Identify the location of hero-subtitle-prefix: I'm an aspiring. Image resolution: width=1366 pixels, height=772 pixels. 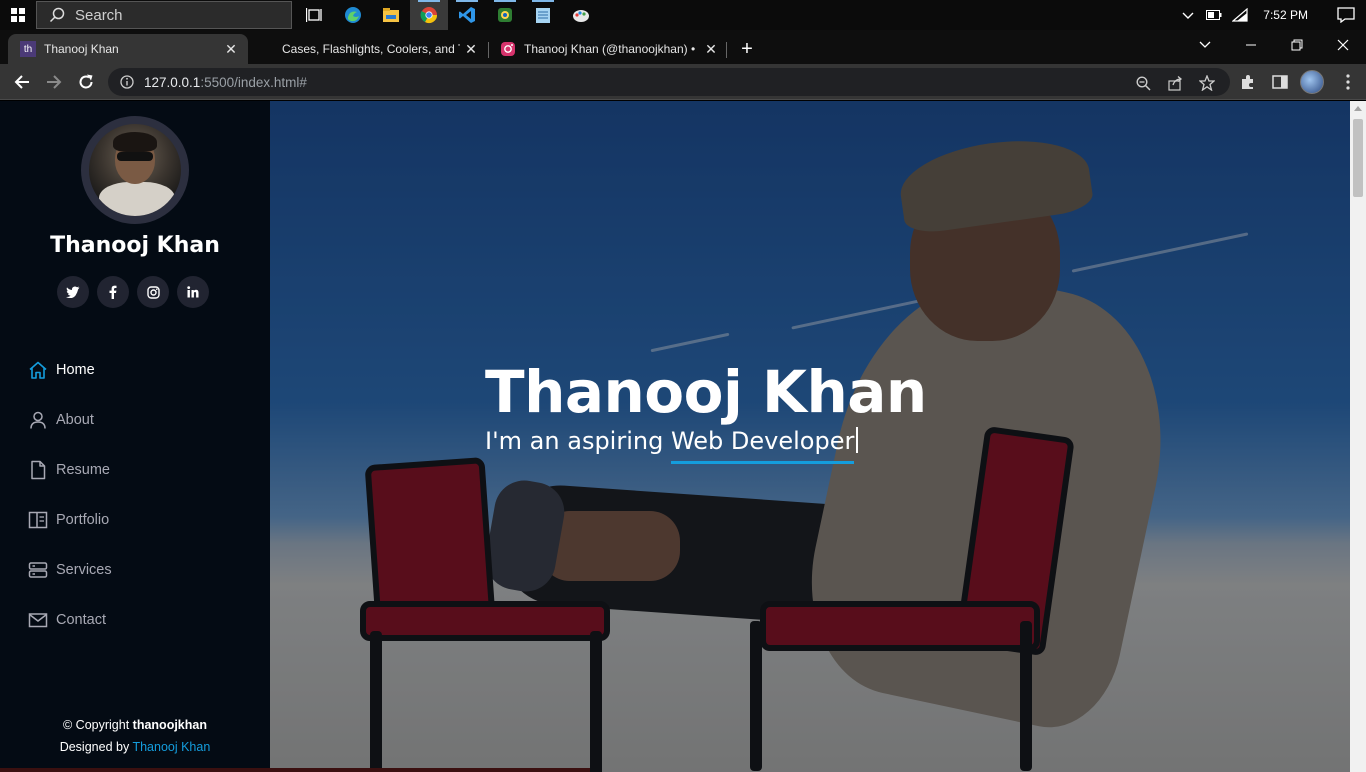
(574, 441).